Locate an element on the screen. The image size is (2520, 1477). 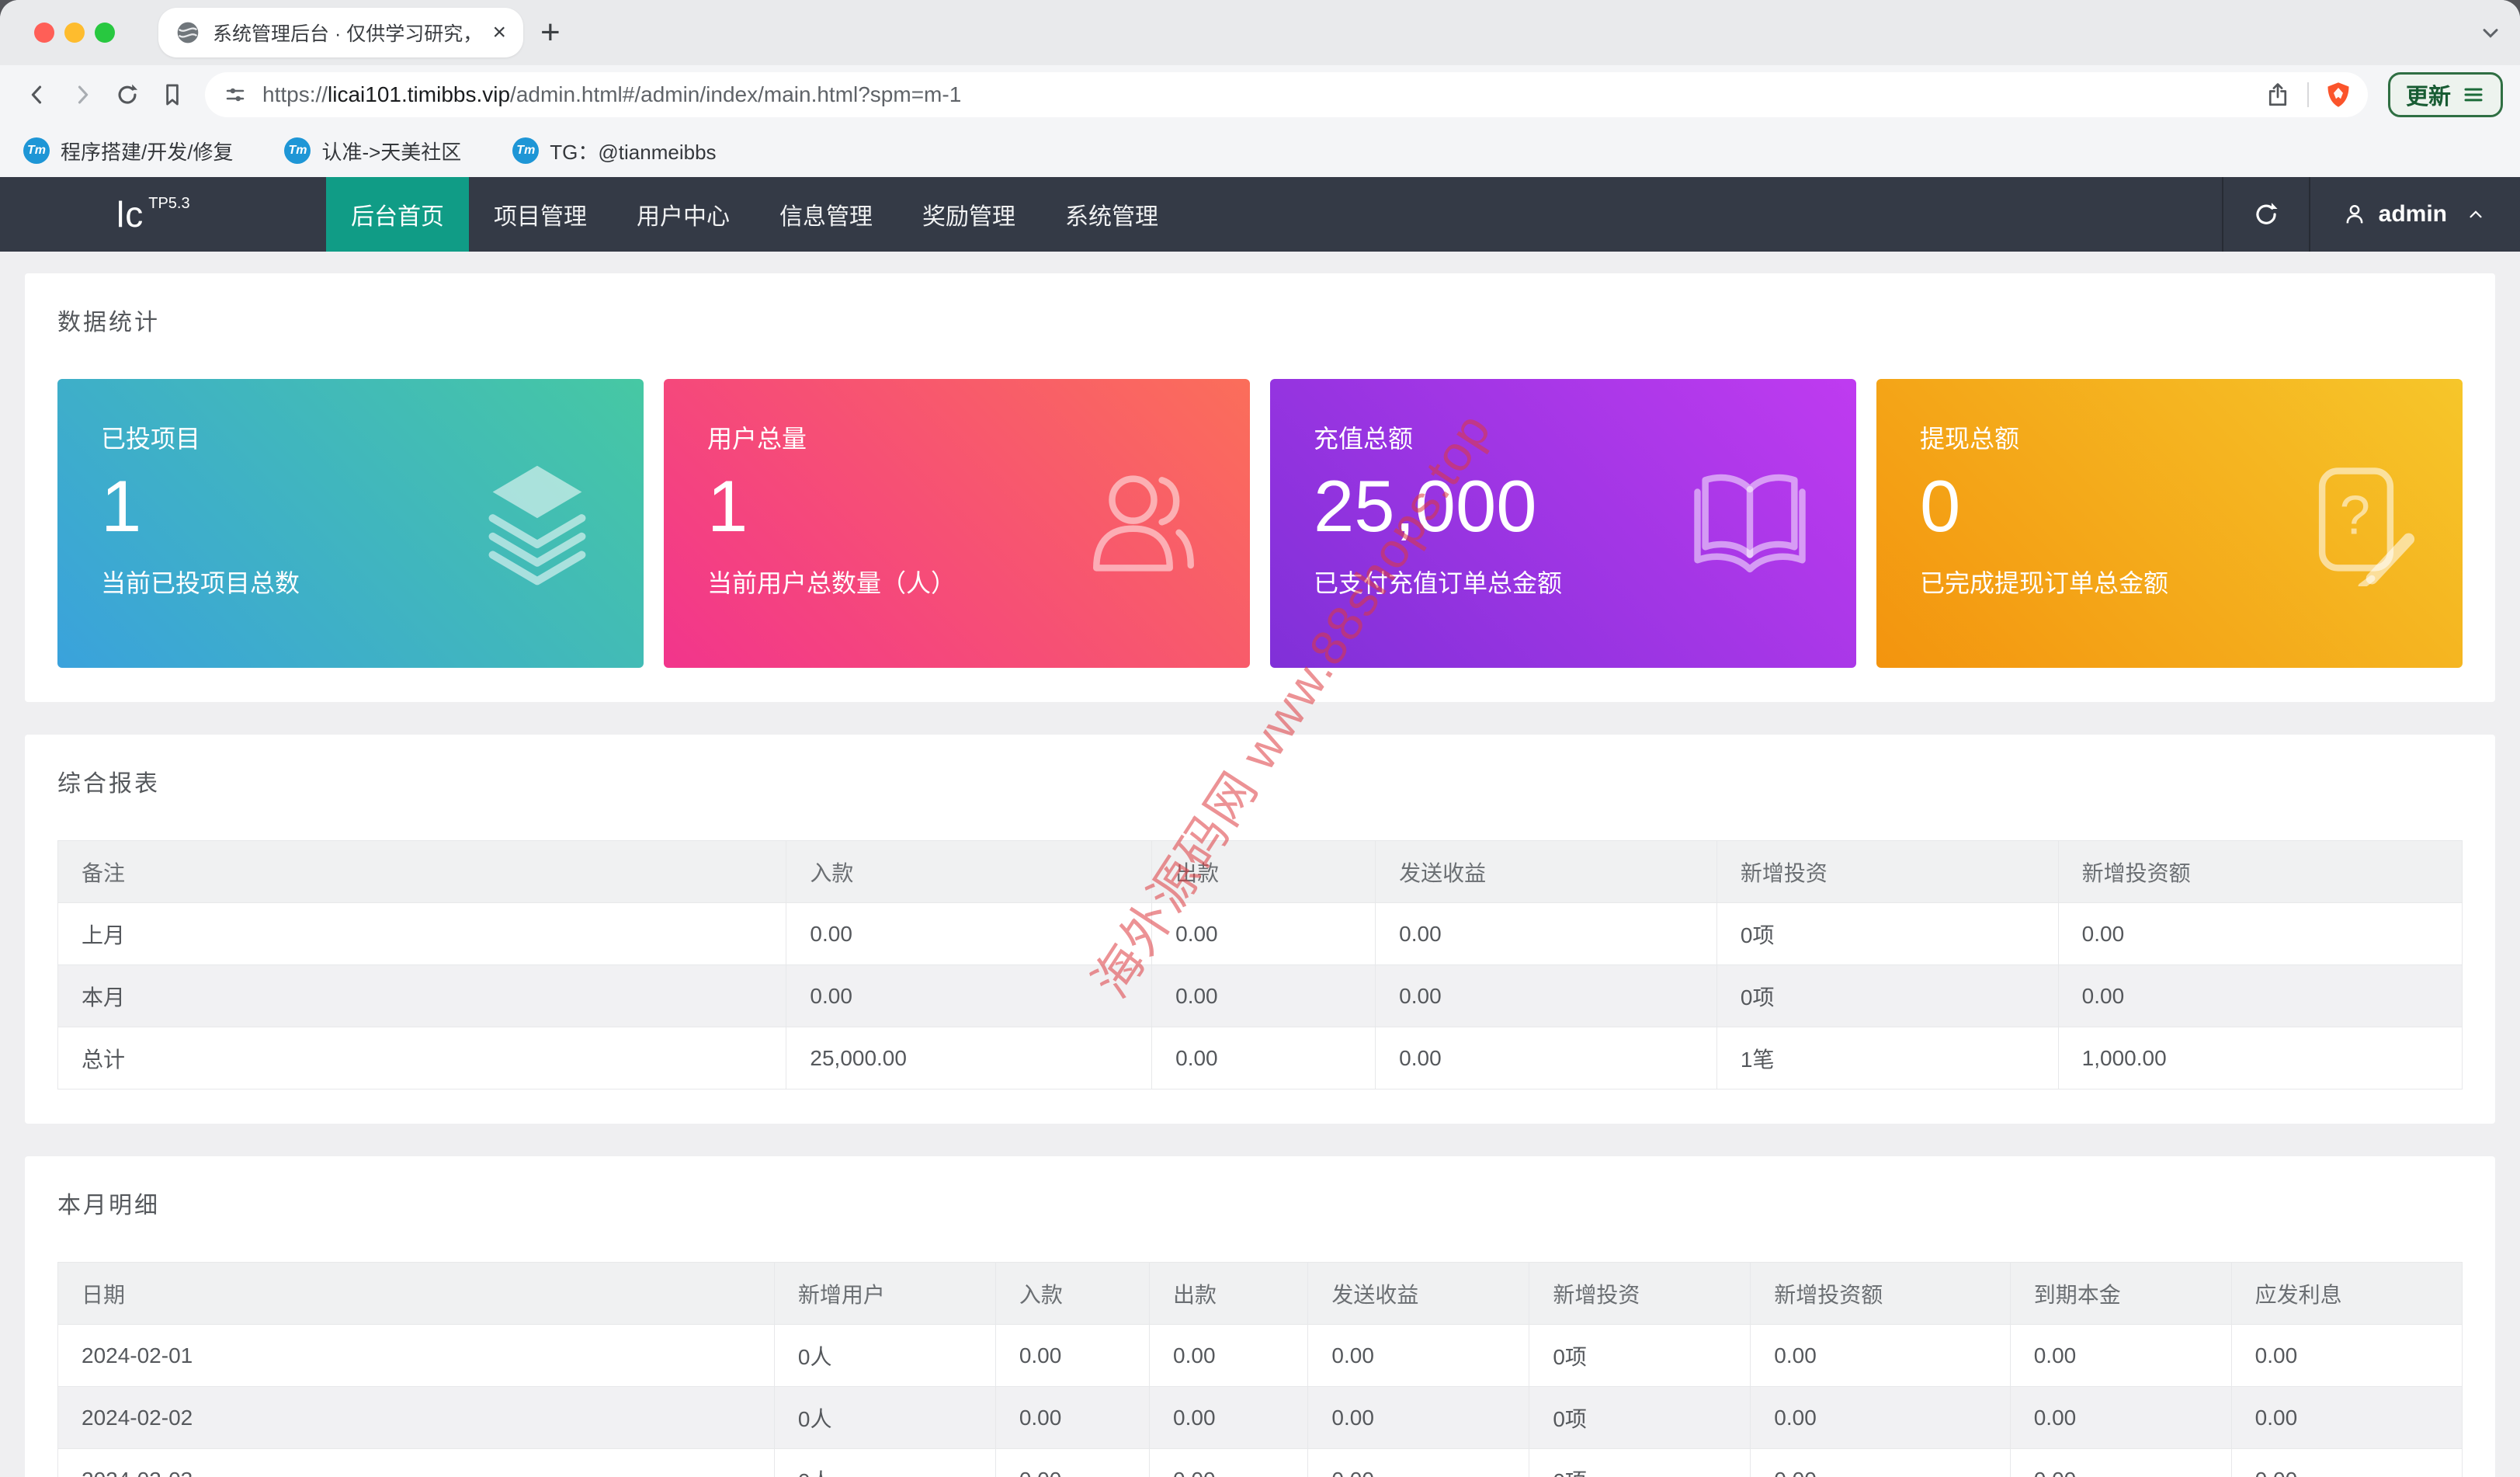
nav-item-system: 系统管理 is located at coordinates (1111, 214).